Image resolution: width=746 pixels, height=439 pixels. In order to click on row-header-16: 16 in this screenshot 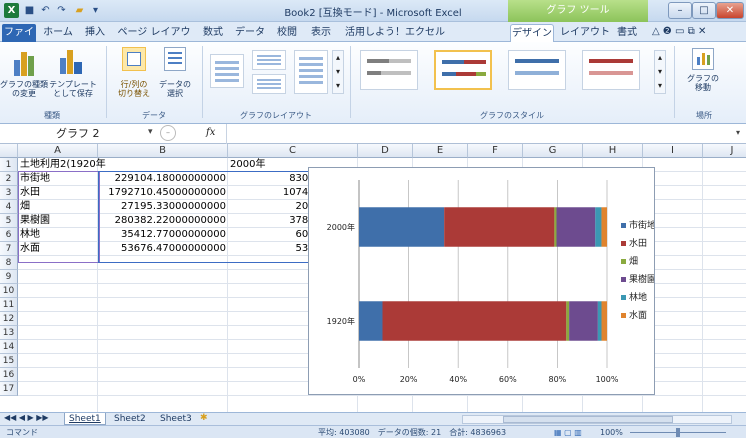, I will do `click(9, 375)`.